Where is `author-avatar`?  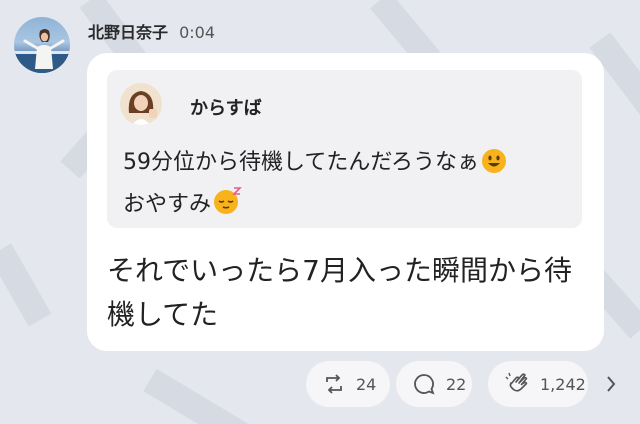 author-avatar is located at coordinates (42, 45).